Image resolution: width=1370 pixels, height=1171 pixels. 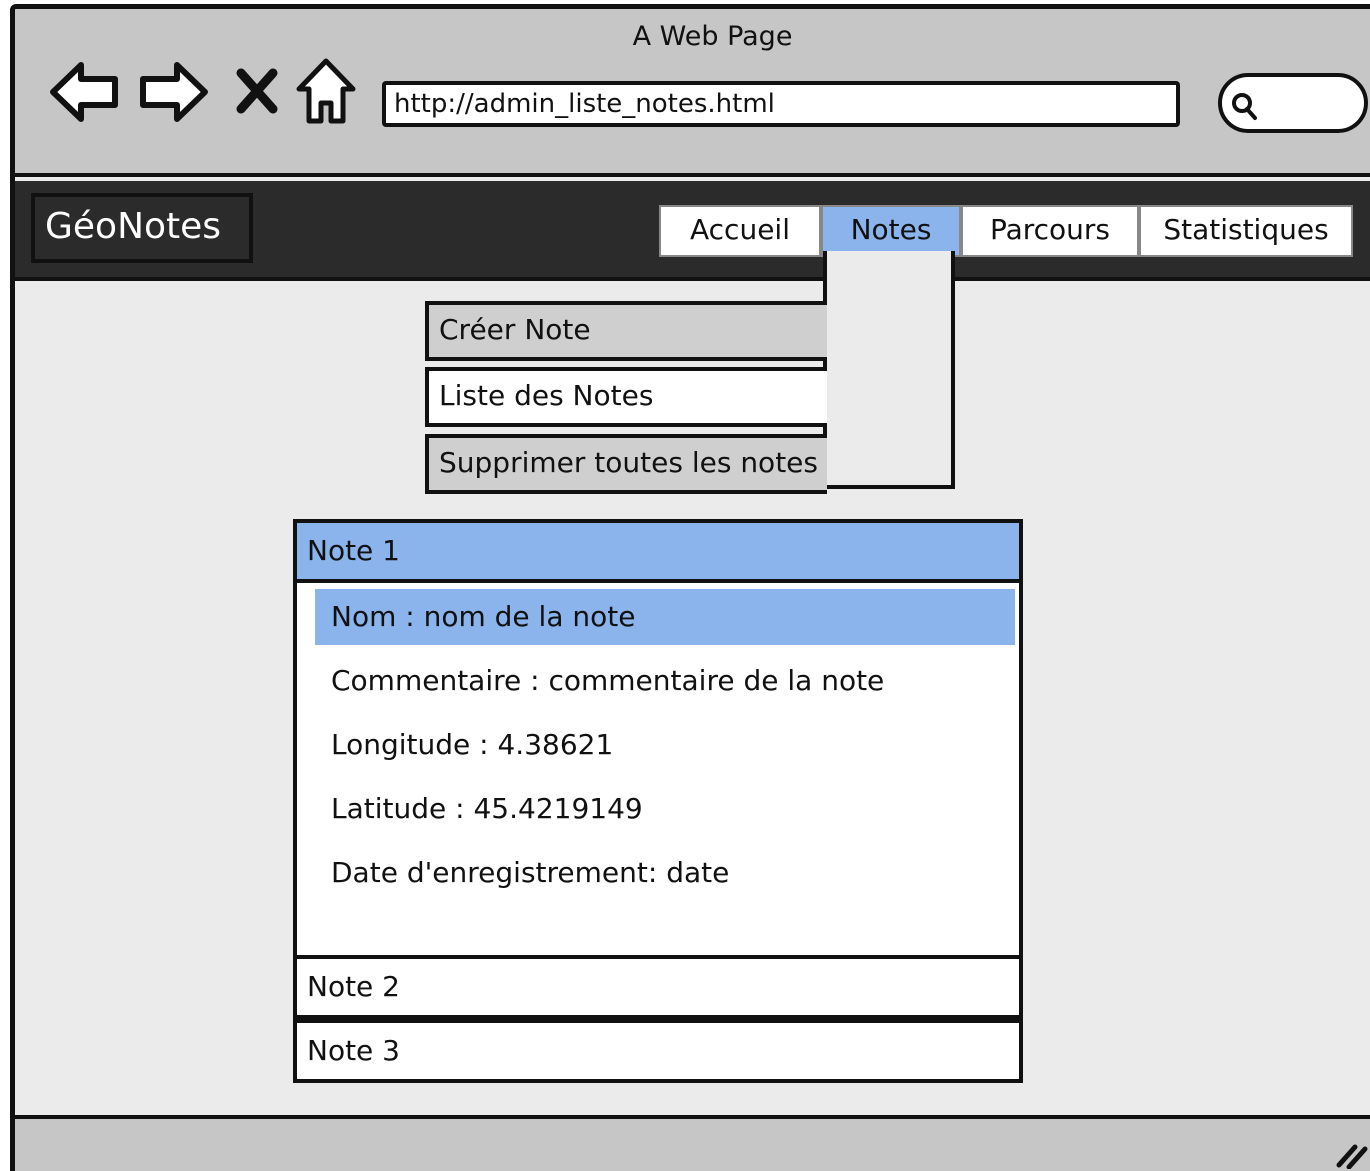 I want to click on tab-statistiques: Statistiques, so click(x=1246, y=231).